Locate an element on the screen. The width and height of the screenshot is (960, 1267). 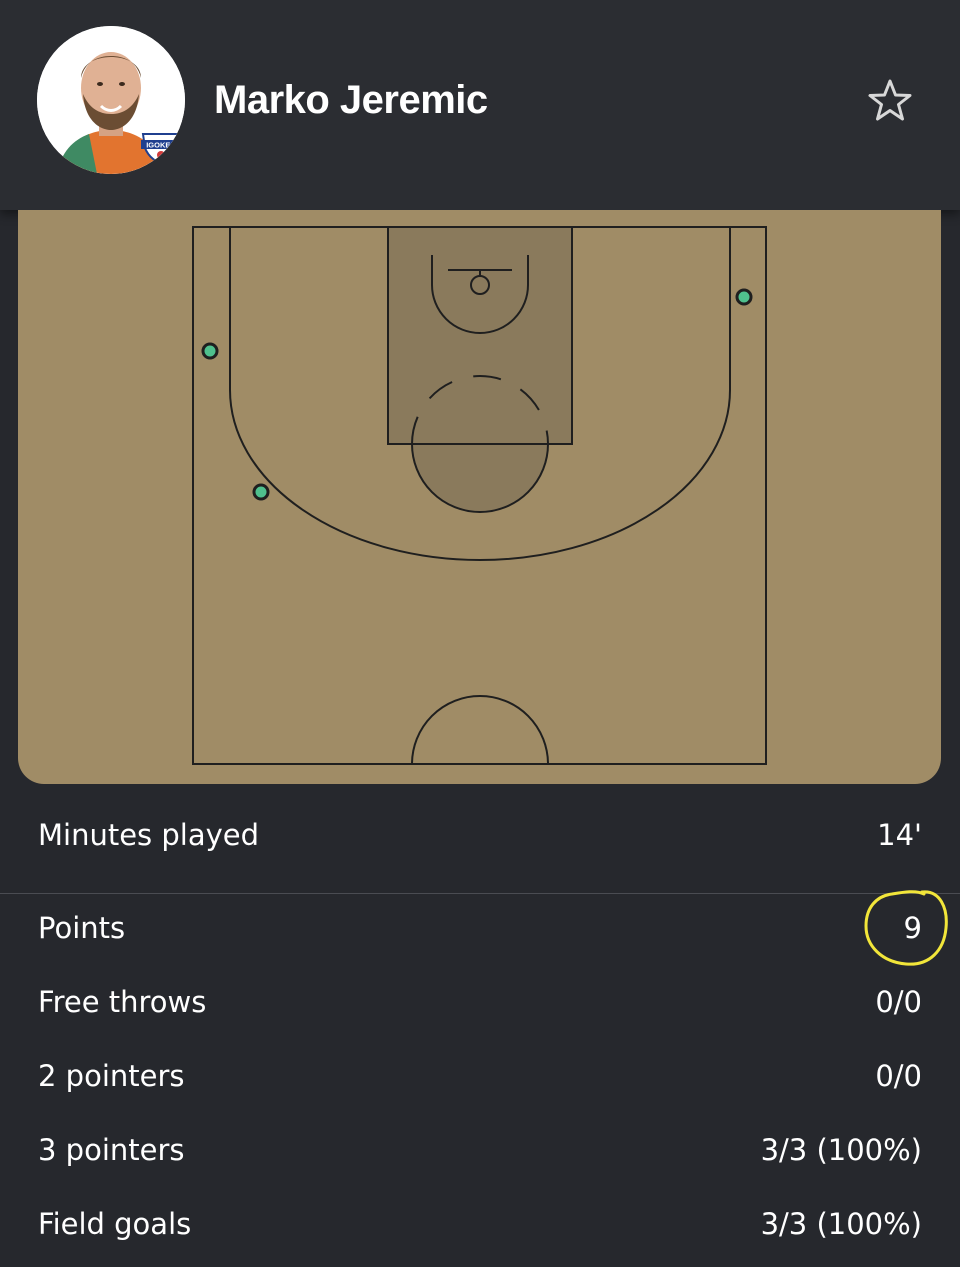
stat-row-3-pointers: 3 pointers 3/3 (100%) is located at coordinates (480, 1153).